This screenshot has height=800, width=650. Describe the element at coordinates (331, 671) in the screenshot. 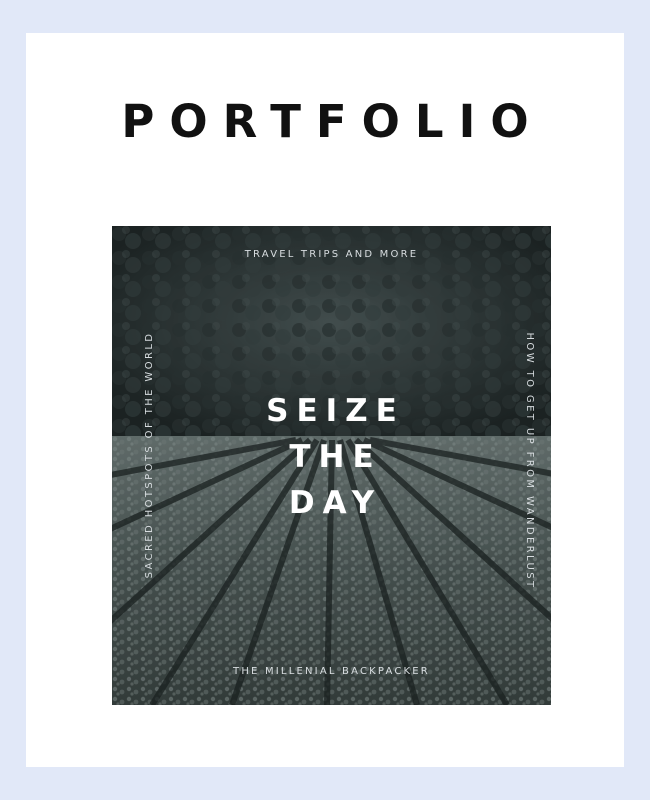

I see `cover-bottom-text: THE MILLENIAL BACKPACKER` at that location.